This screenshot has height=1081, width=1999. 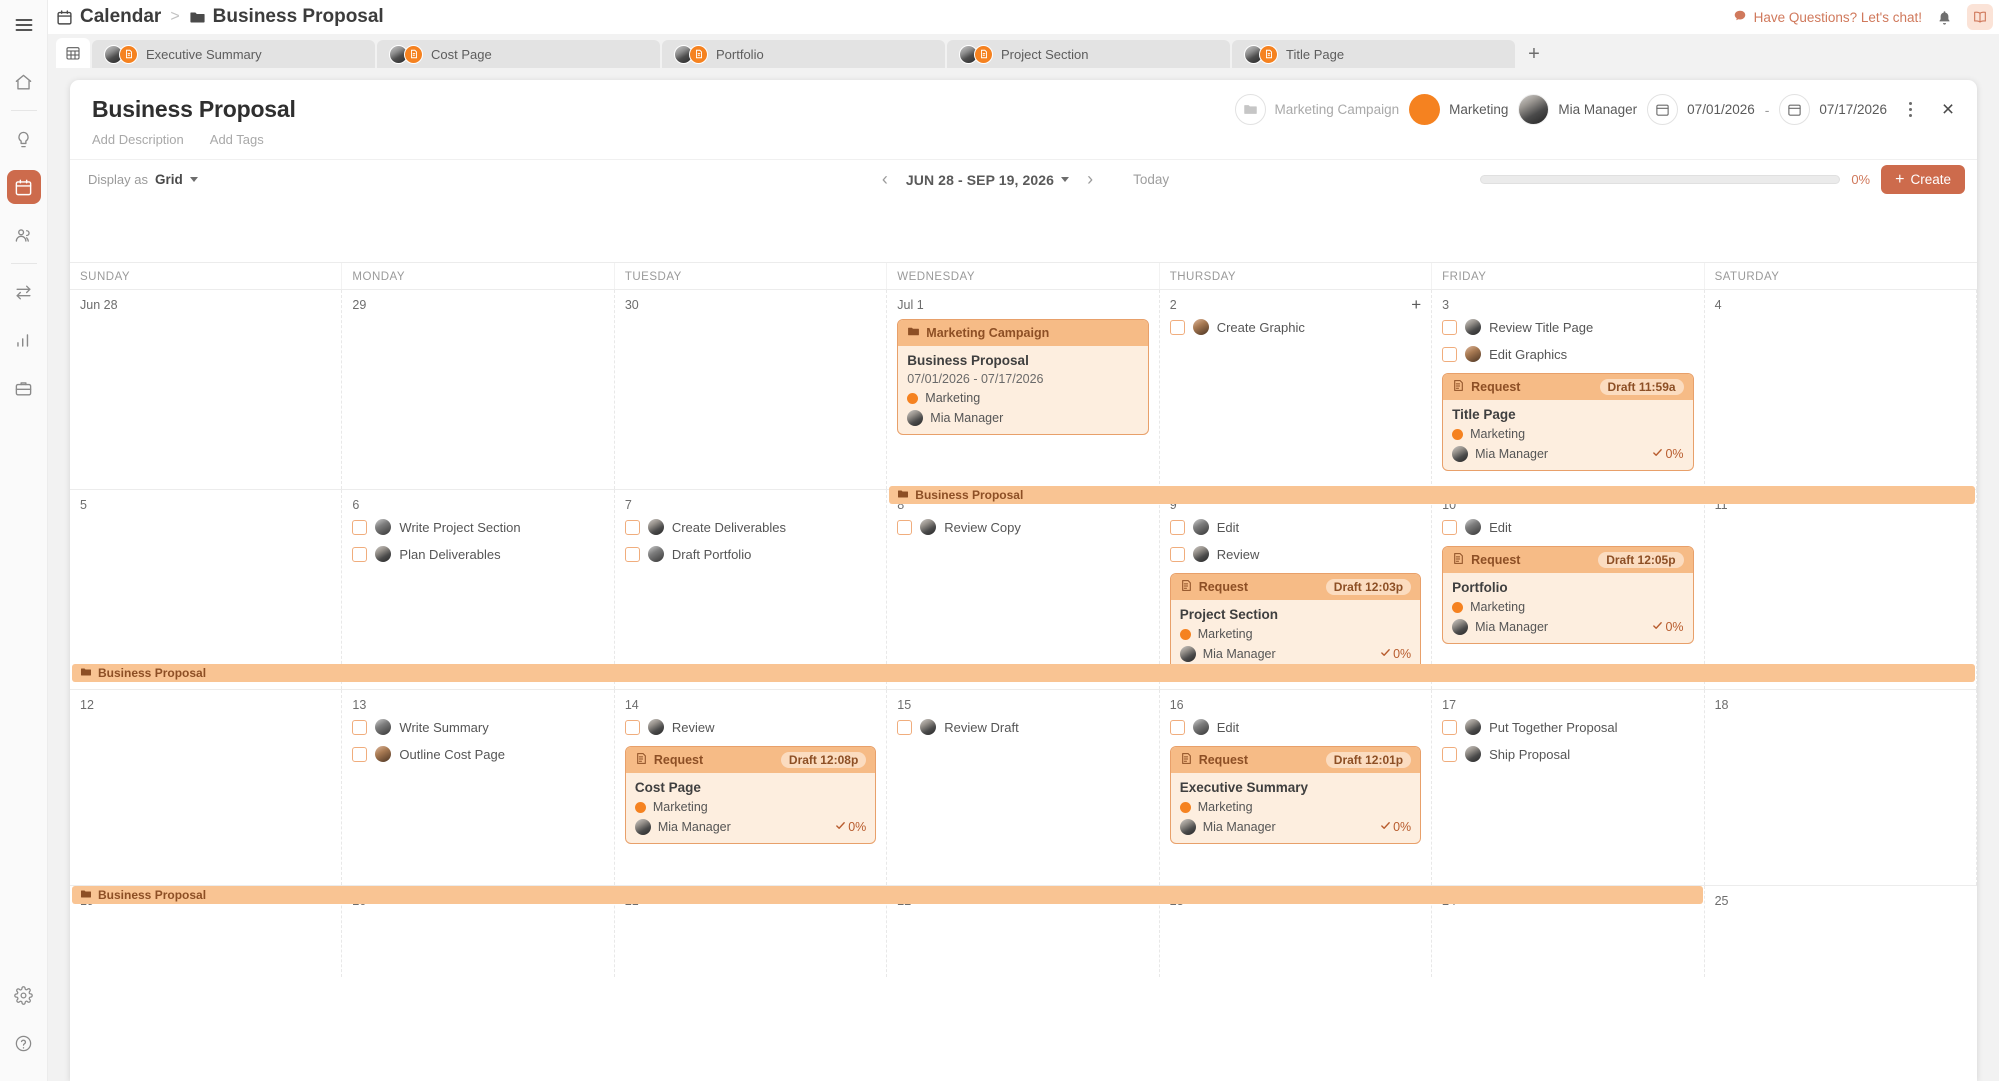 I want to click on task-item: Review Title Page, so click(x=1567, y=327).